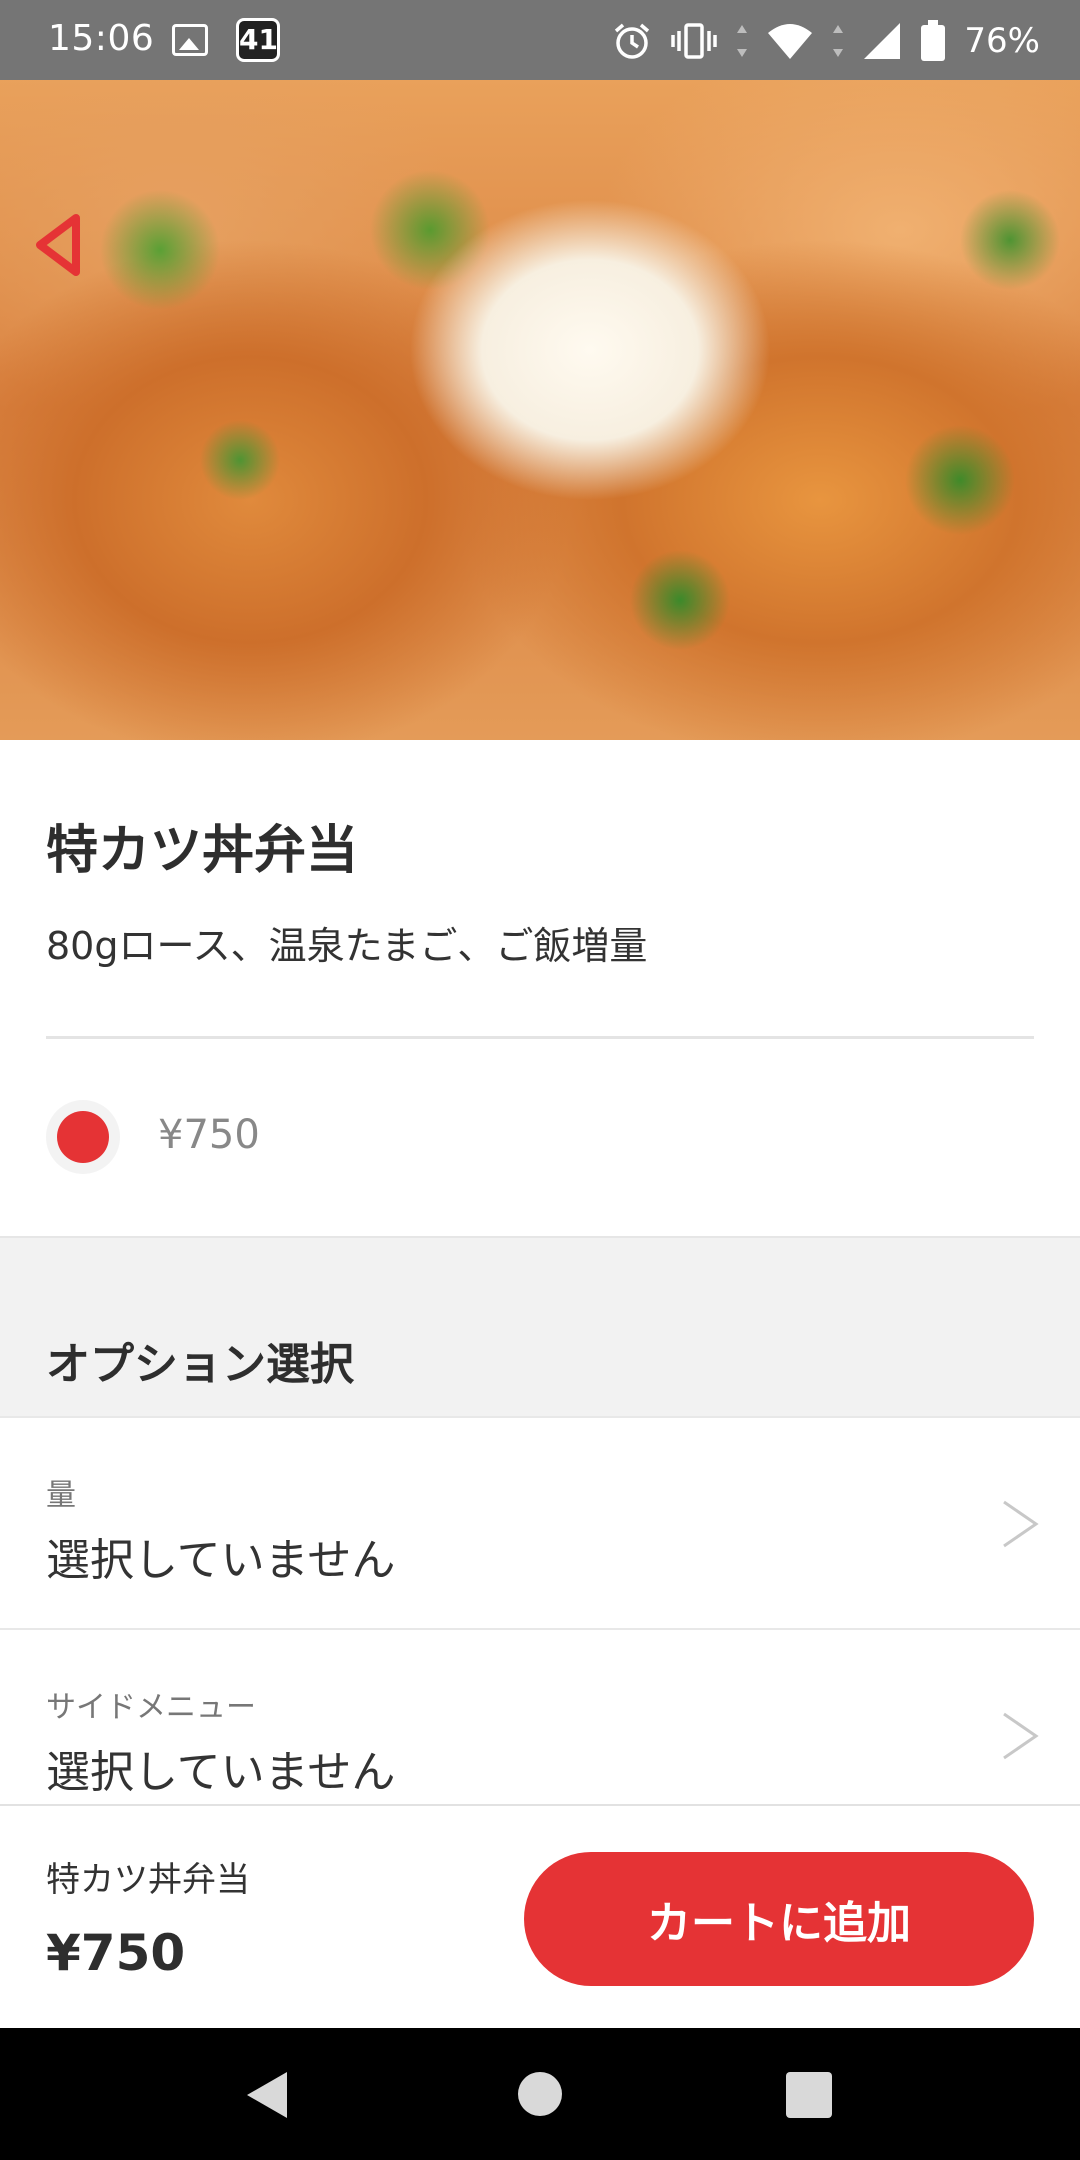 The width and height of the screenshot is (1080, 2160). Describe the element at coordinates (267, 2095) in the screenshot. I see `nav-back-icon` at that location.